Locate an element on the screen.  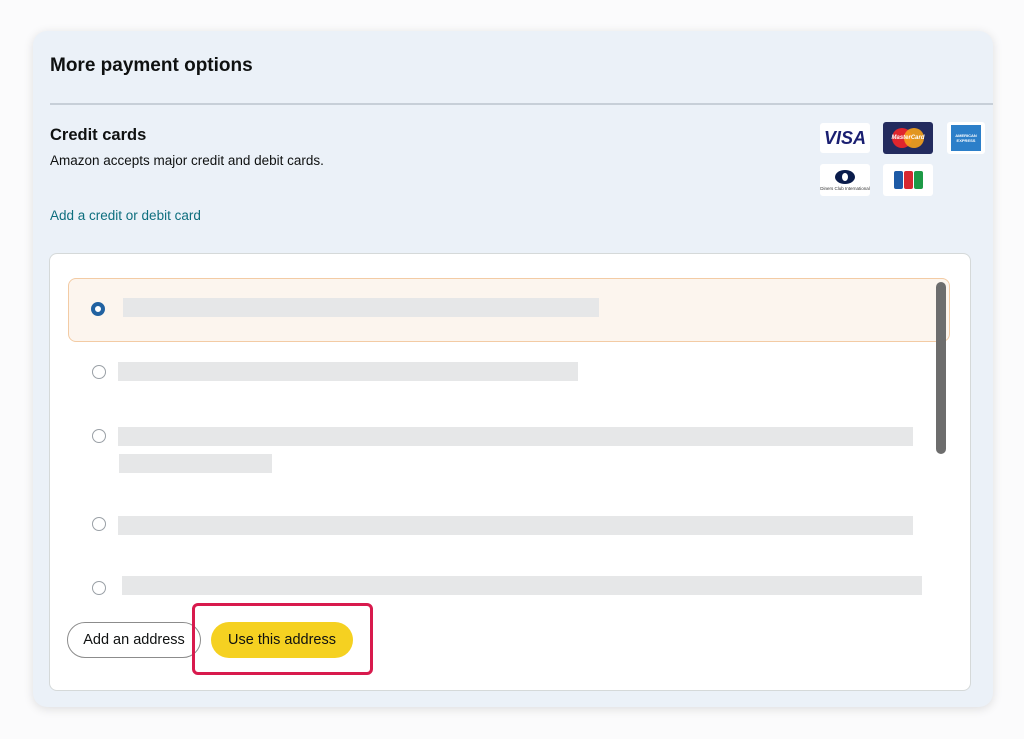
radio-selected is located at coordinates (98, 309).